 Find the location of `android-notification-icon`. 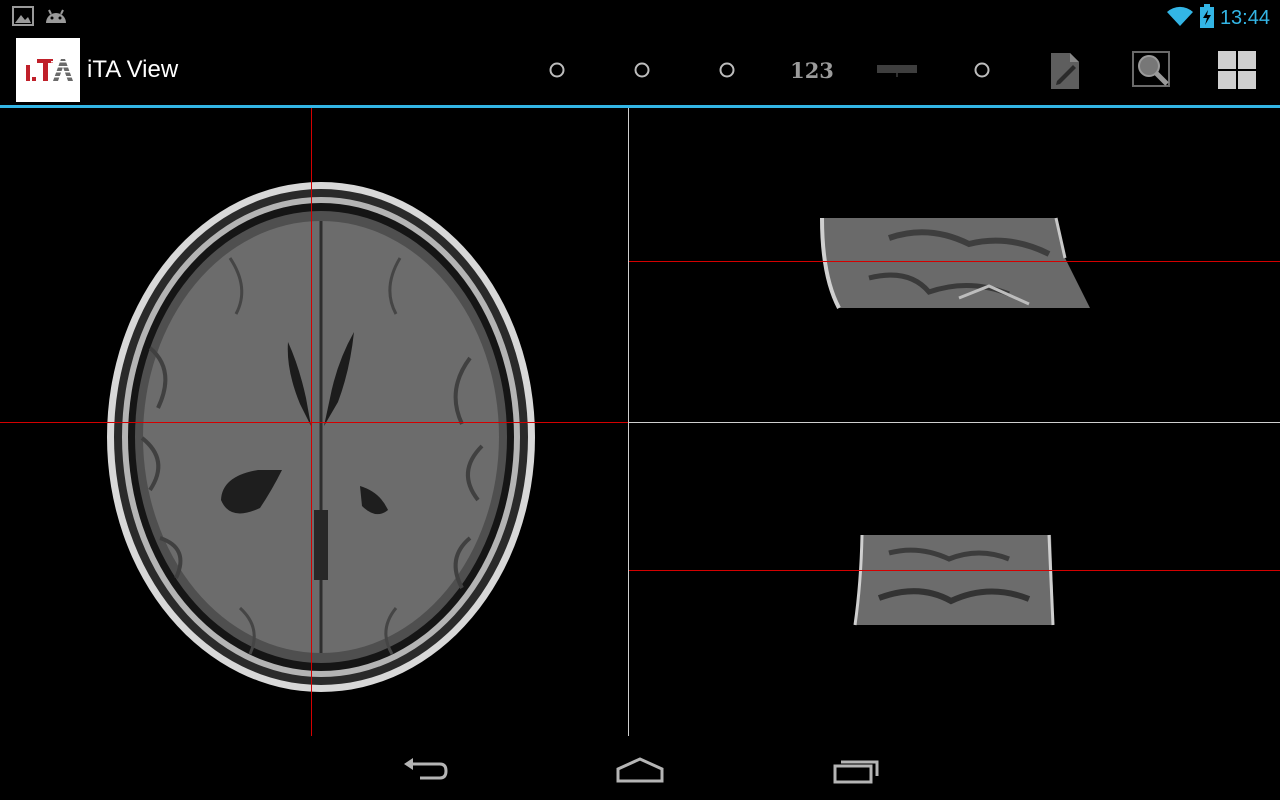

android-notification-icon is located at coordinates (56, 18).